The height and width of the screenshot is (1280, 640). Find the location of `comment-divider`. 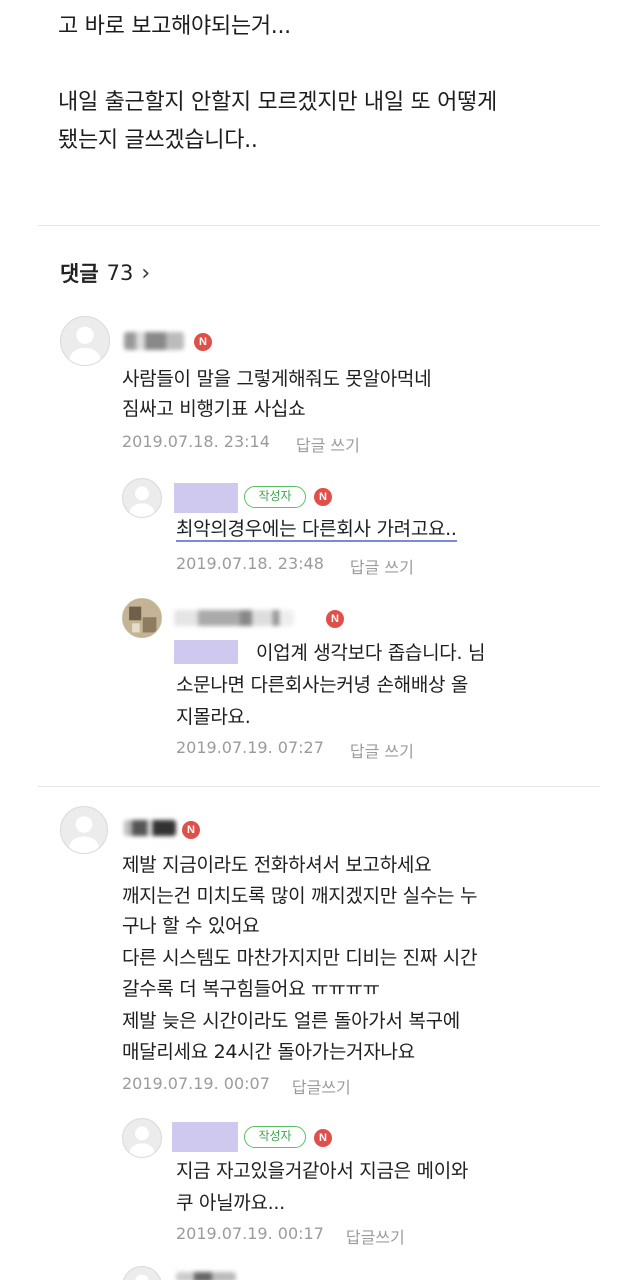

comment-divider is located at coordinates (319, 786).